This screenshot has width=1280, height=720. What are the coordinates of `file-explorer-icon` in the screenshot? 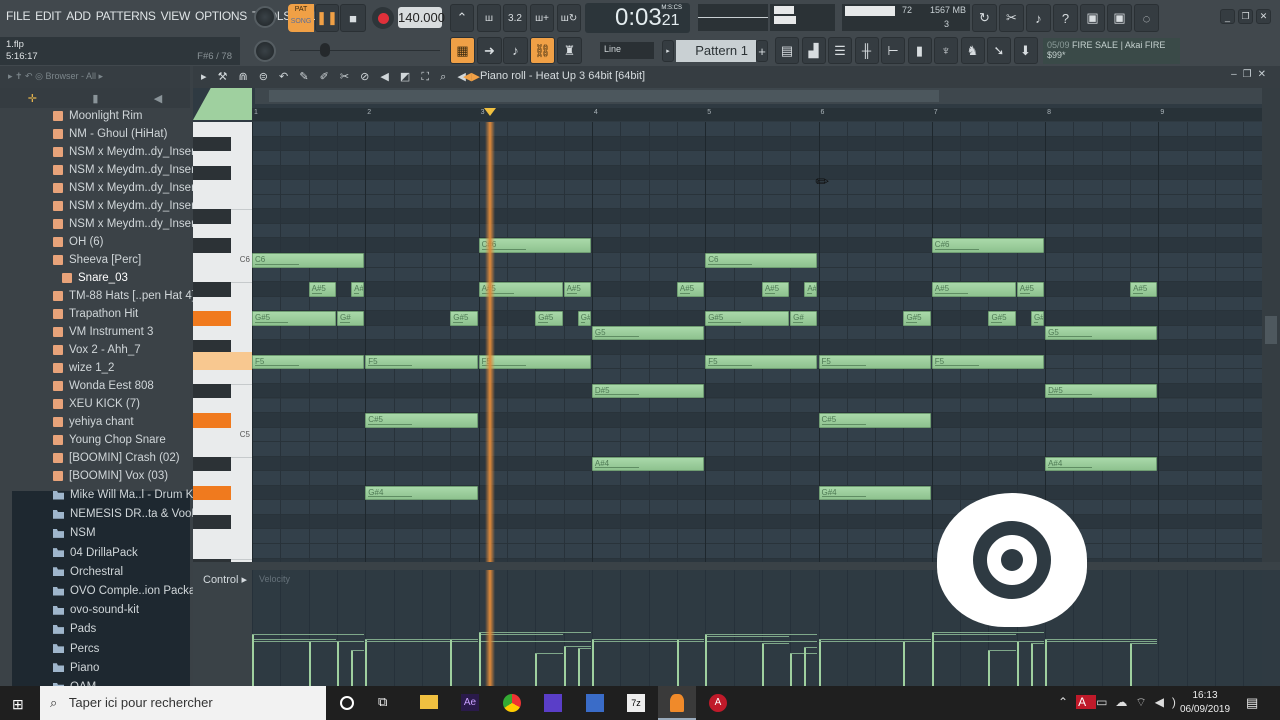 It's located at (429, 702).